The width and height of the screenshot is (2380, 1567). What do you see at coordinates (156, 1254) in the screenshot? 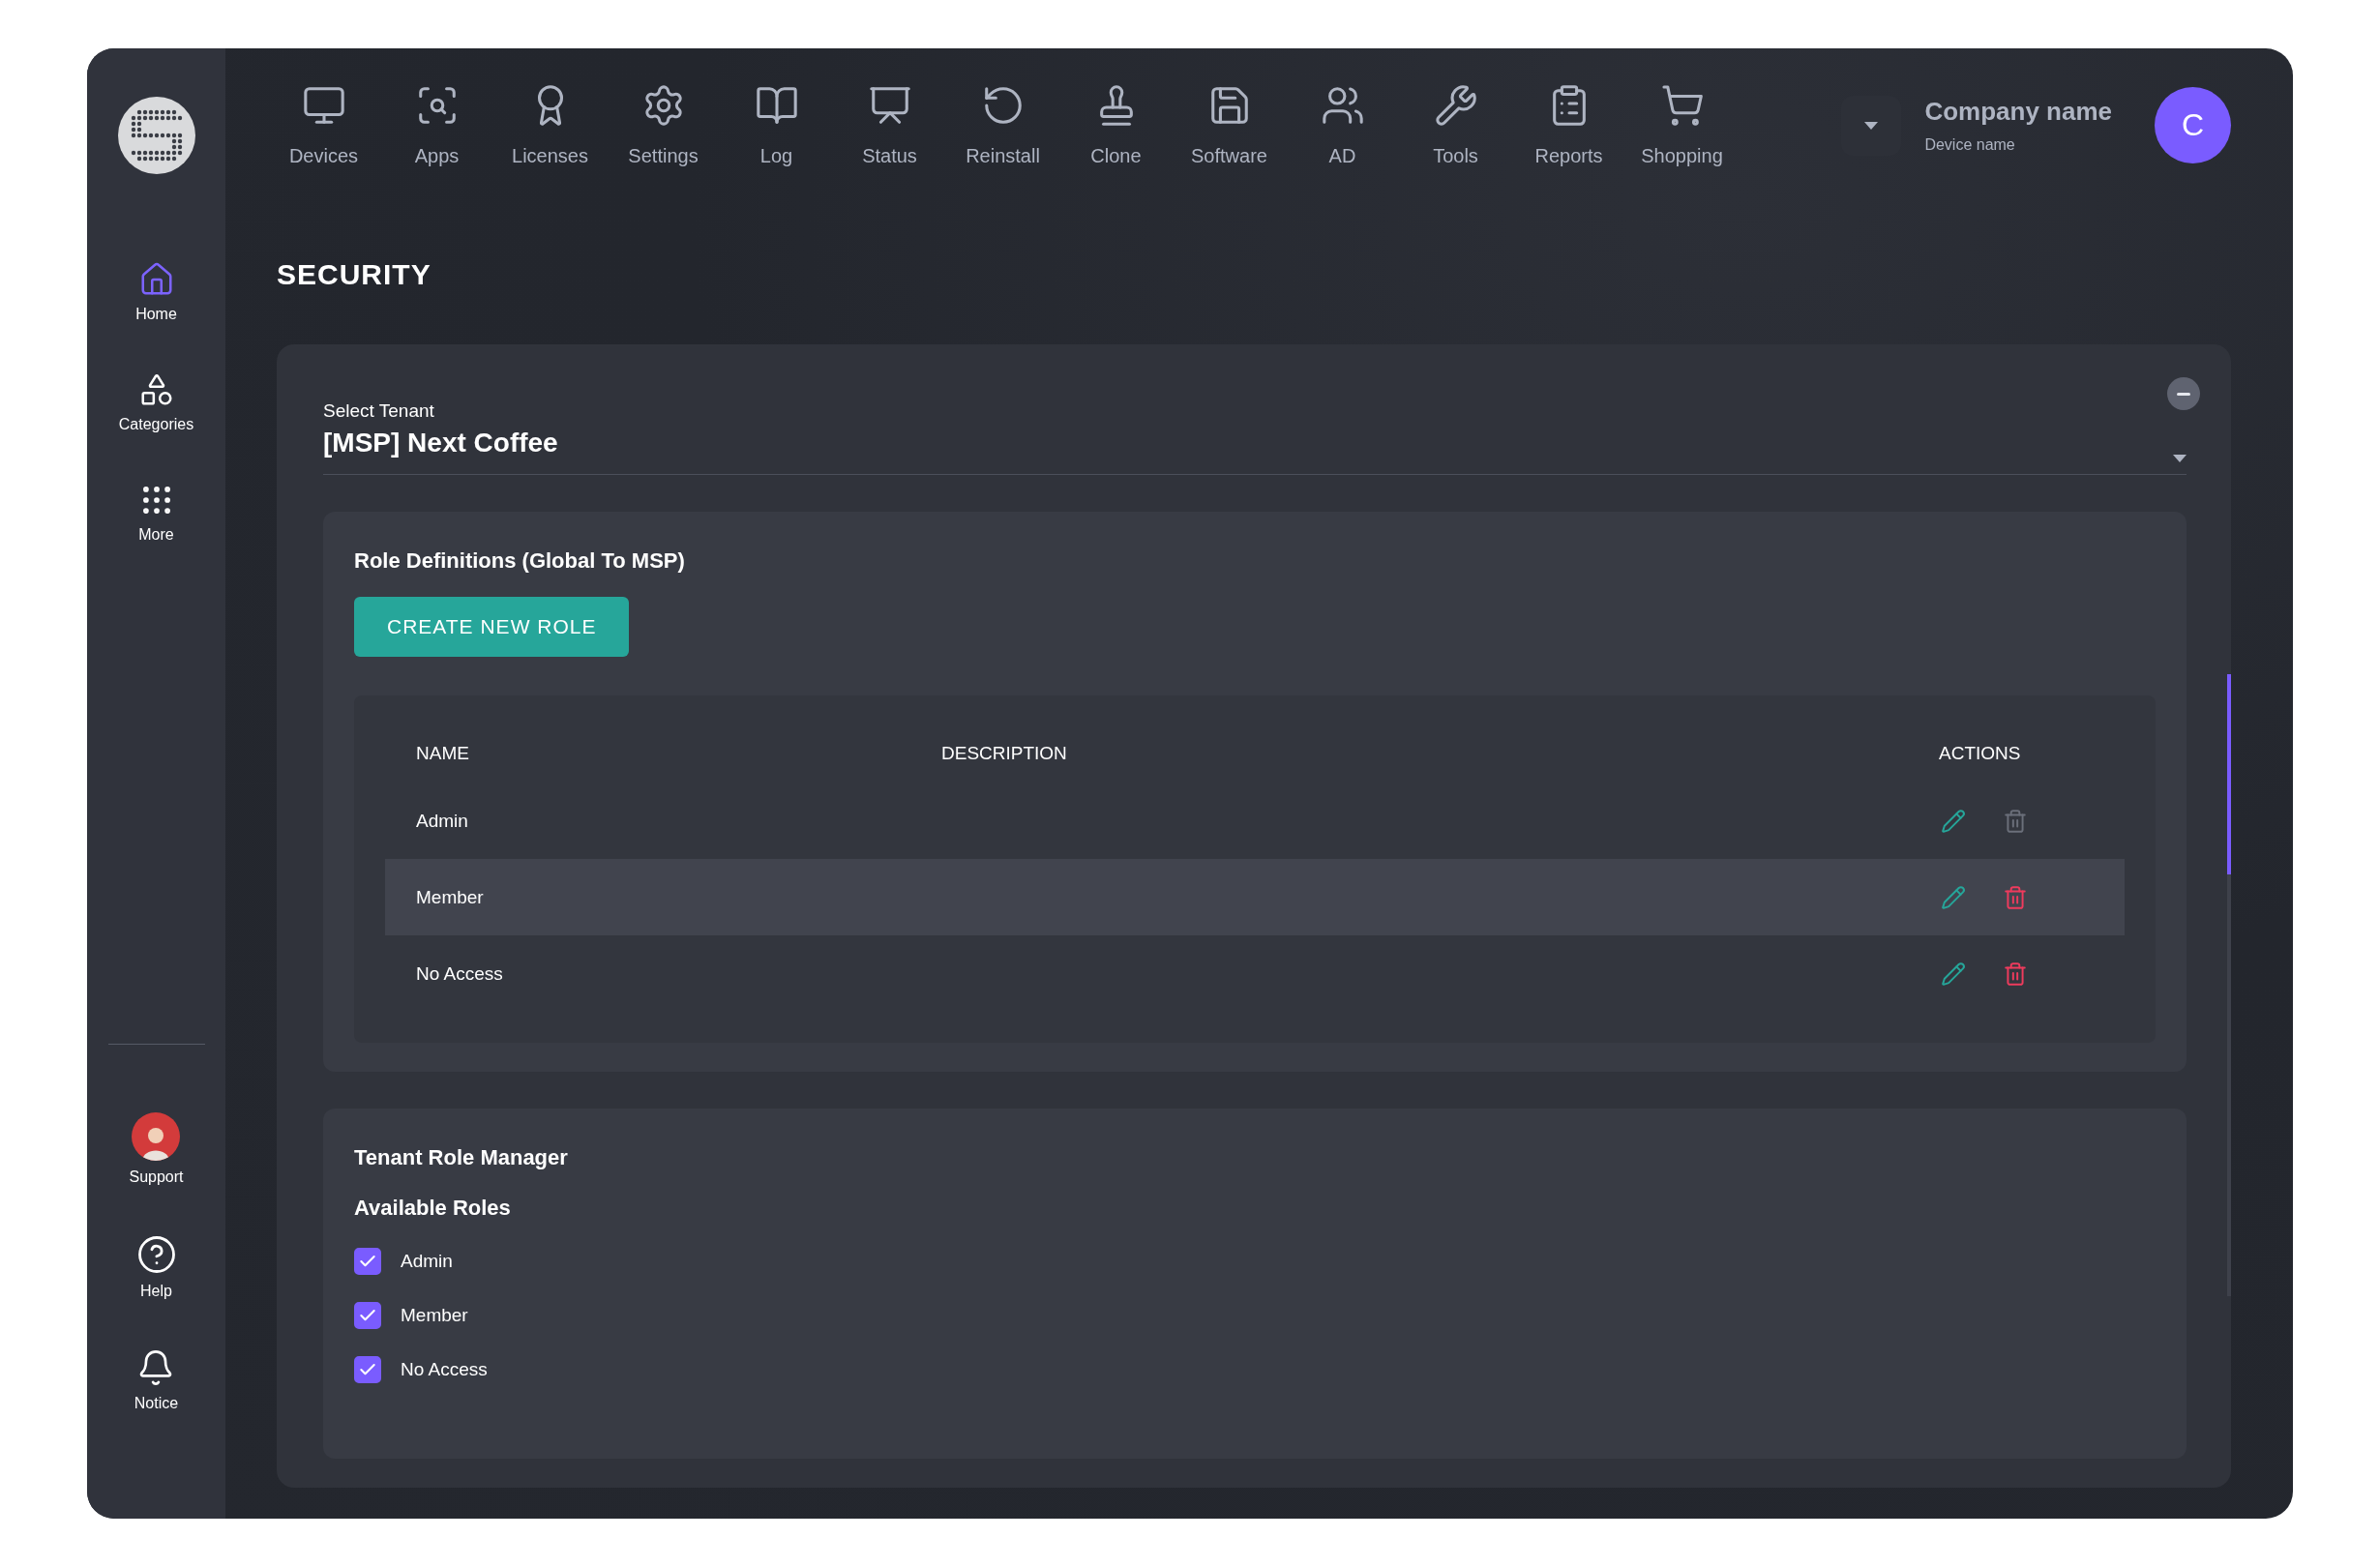
I see `help-icon` at bounding box center [156, 1254].